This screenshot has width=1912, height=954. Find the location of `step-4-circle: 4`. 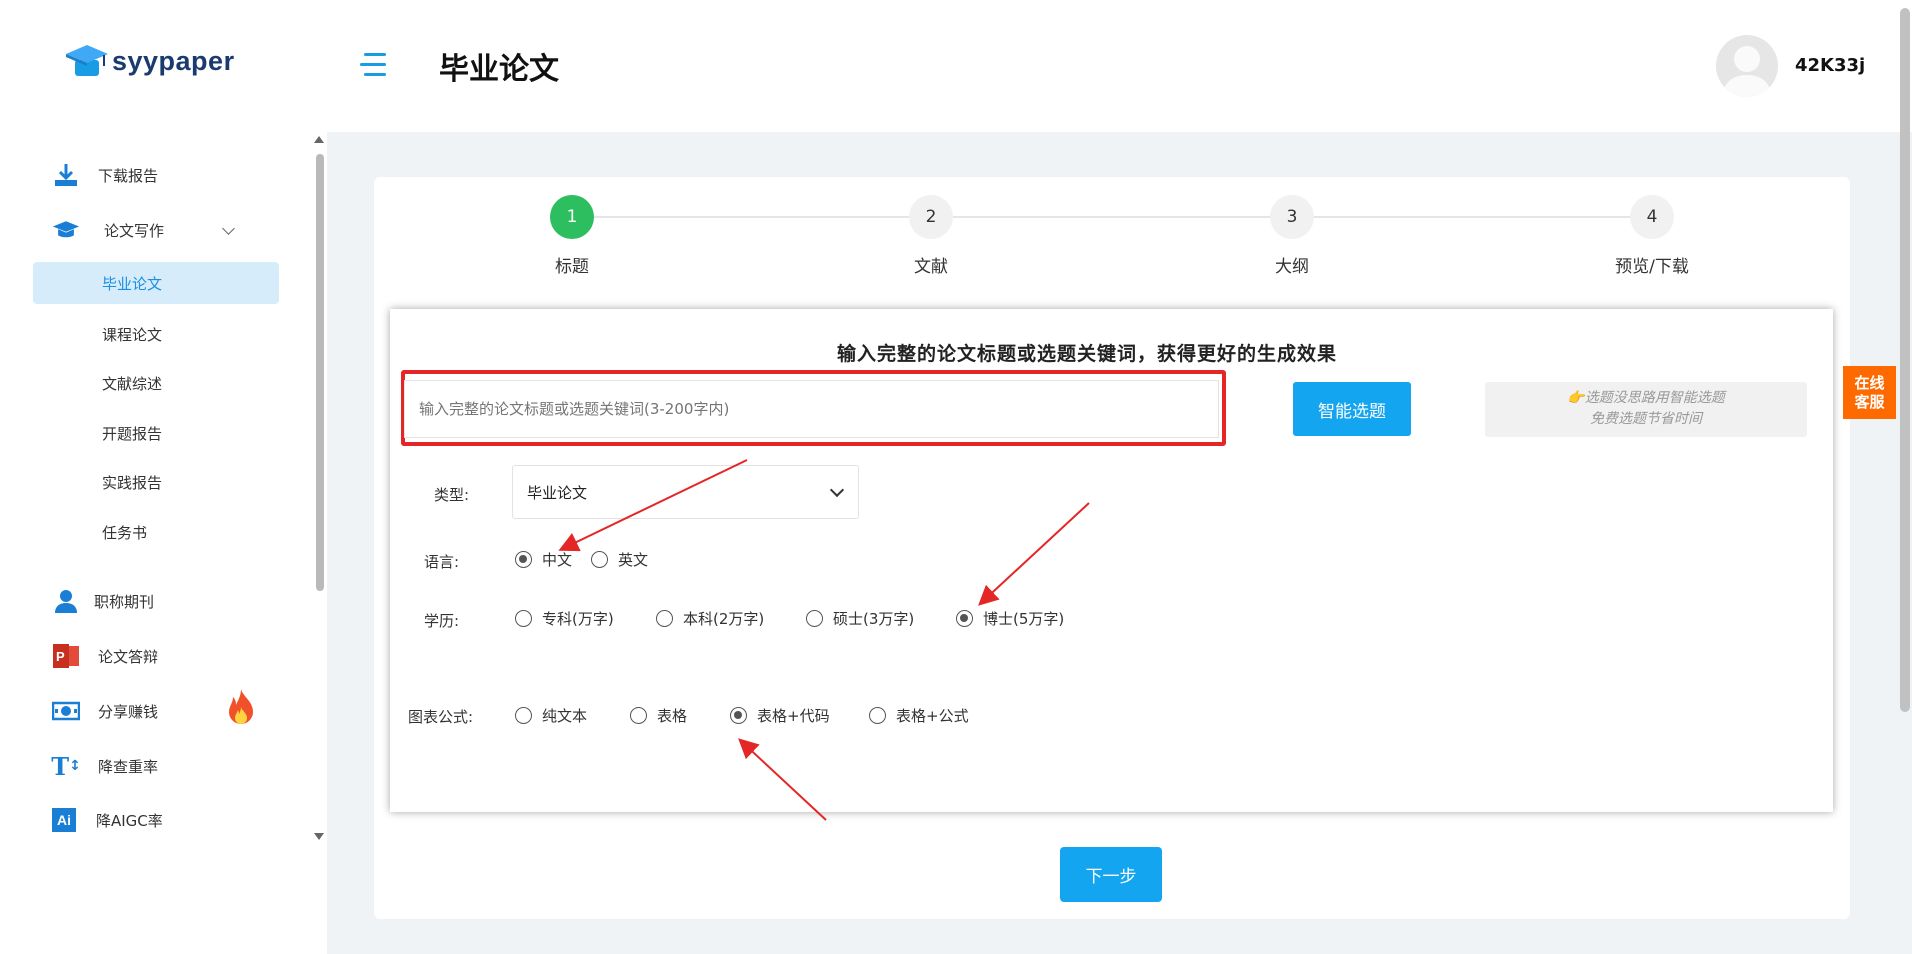

step-4-circle: 4 is located at coordinates (1652, 217).